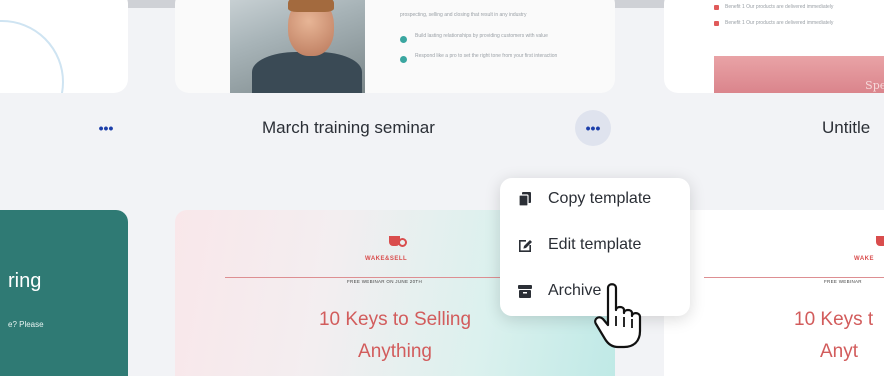 The width and height of the screenshot is (884, 376). I want to click on hand-pointer-cursor-icon, so click(622, 317).